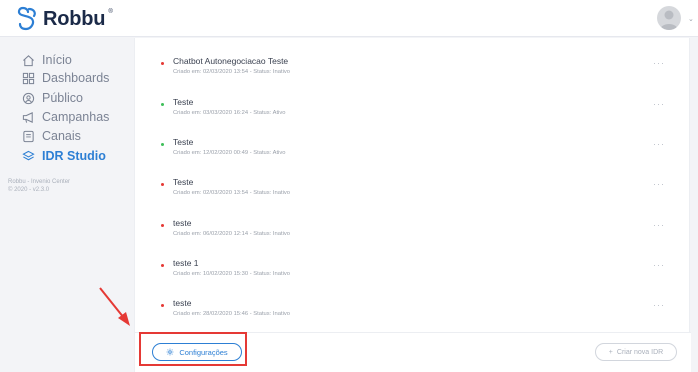  I want to click on configuracoes-button: Configurações, so click(197, 352).